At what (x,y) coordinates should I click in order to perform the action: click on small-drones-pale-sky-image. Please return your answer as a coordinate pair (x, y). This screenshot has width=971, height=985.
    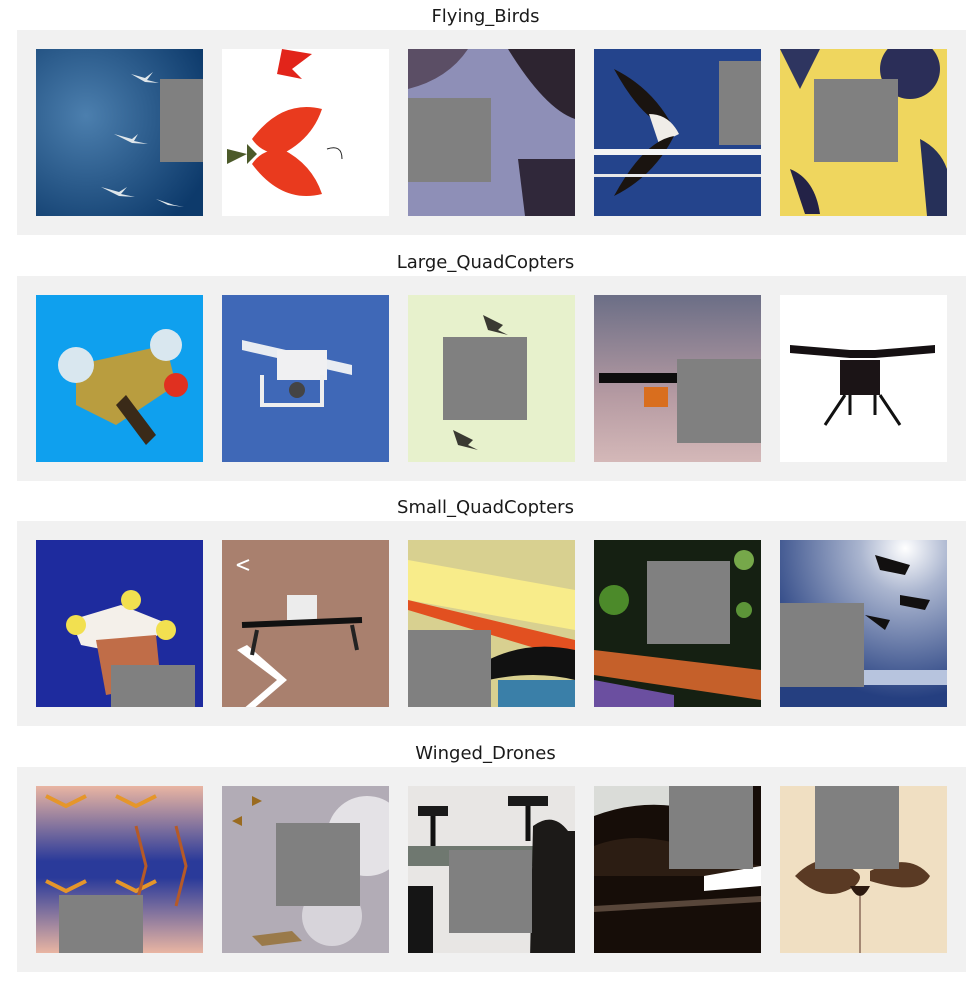
    Looking at the image, I should click on (491, 378).